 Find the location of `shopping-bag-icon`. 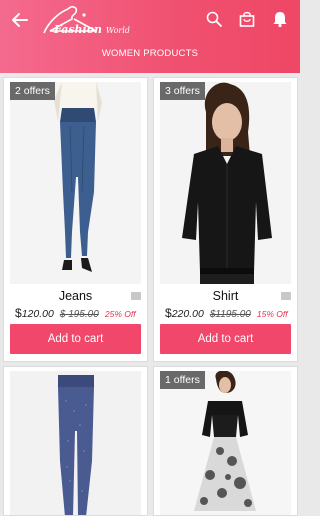

shopping-bag-icon is located at coordinates (247, 19).